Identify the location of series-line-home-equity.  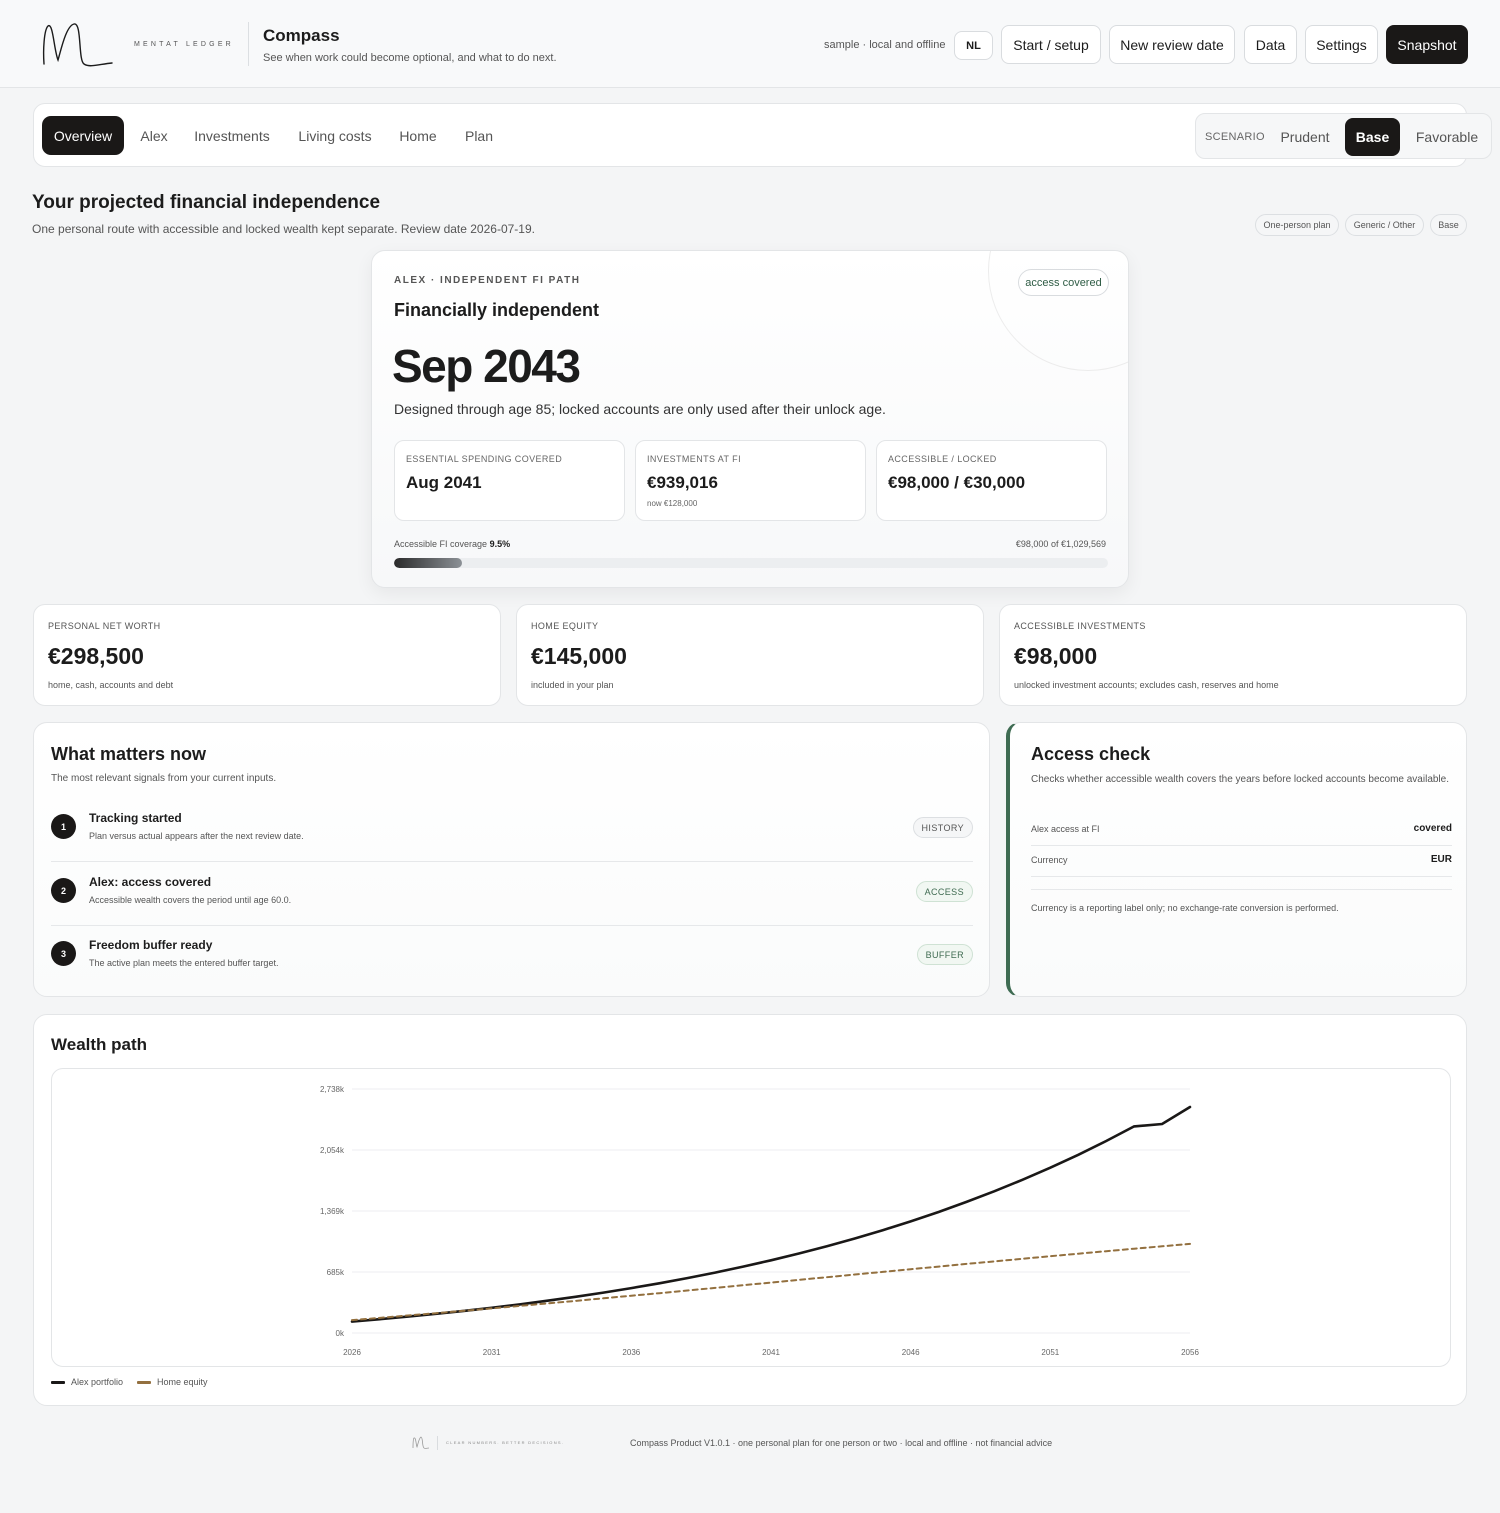
(771, 1282).